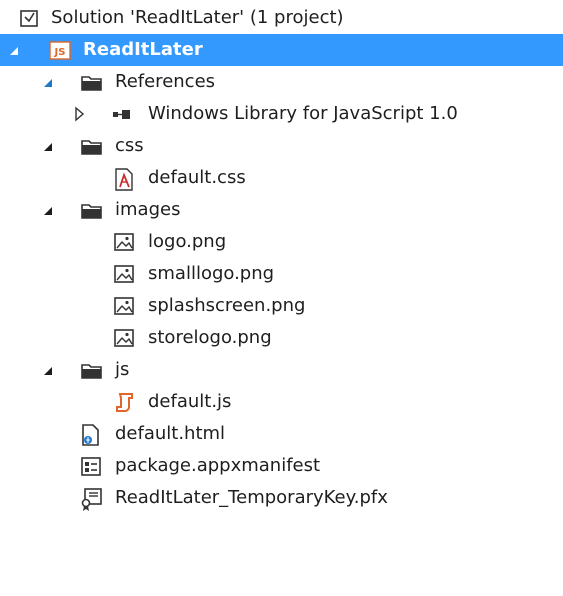 This screenshot has width=563, height=596. I want to click on tree-item-splashscreen-png: splashscreen.png, so click(281, 306).